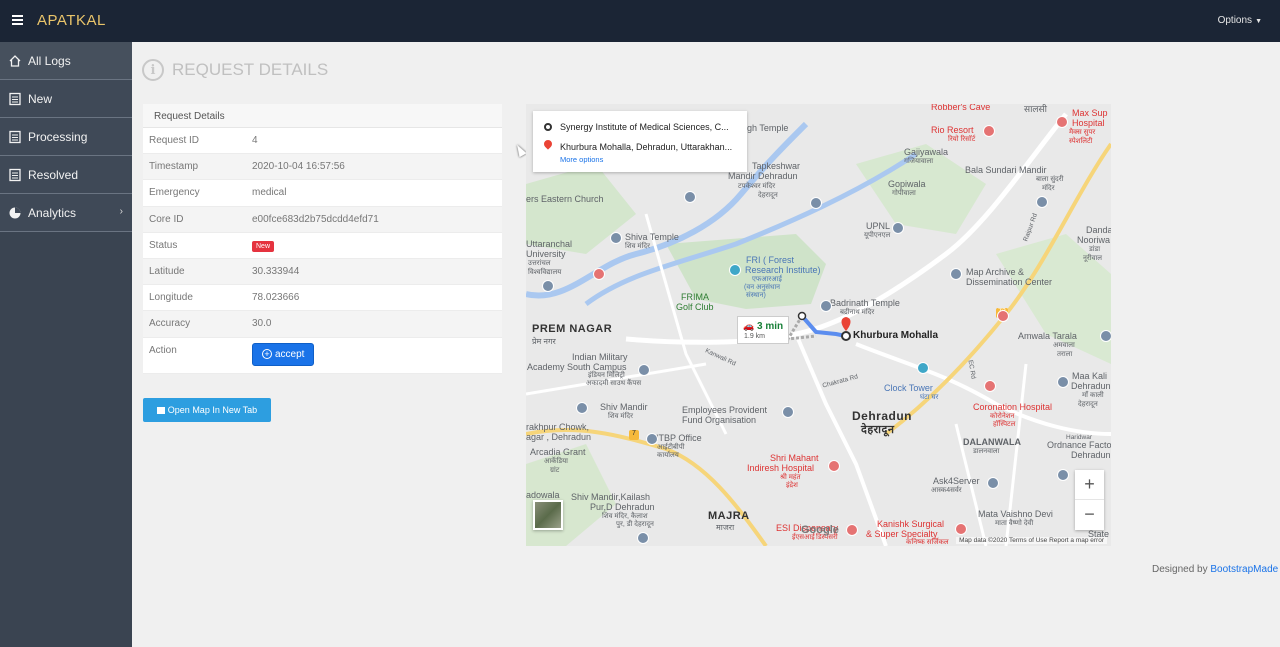 This screenshot has width=1280, height=647. I want to click on map-label: MAJRA, so click(729, 516).